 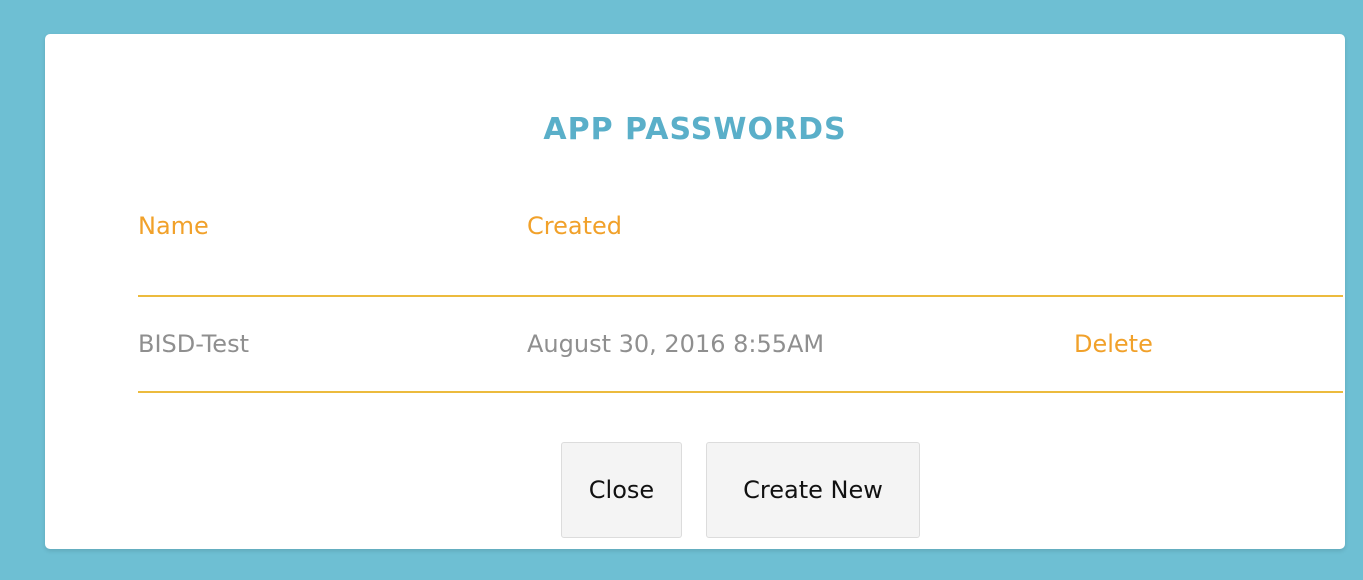 What do you see at coordinates (621, 490) in the screenshot?
I see `close-button: Close` at bounding box center [621, 490].